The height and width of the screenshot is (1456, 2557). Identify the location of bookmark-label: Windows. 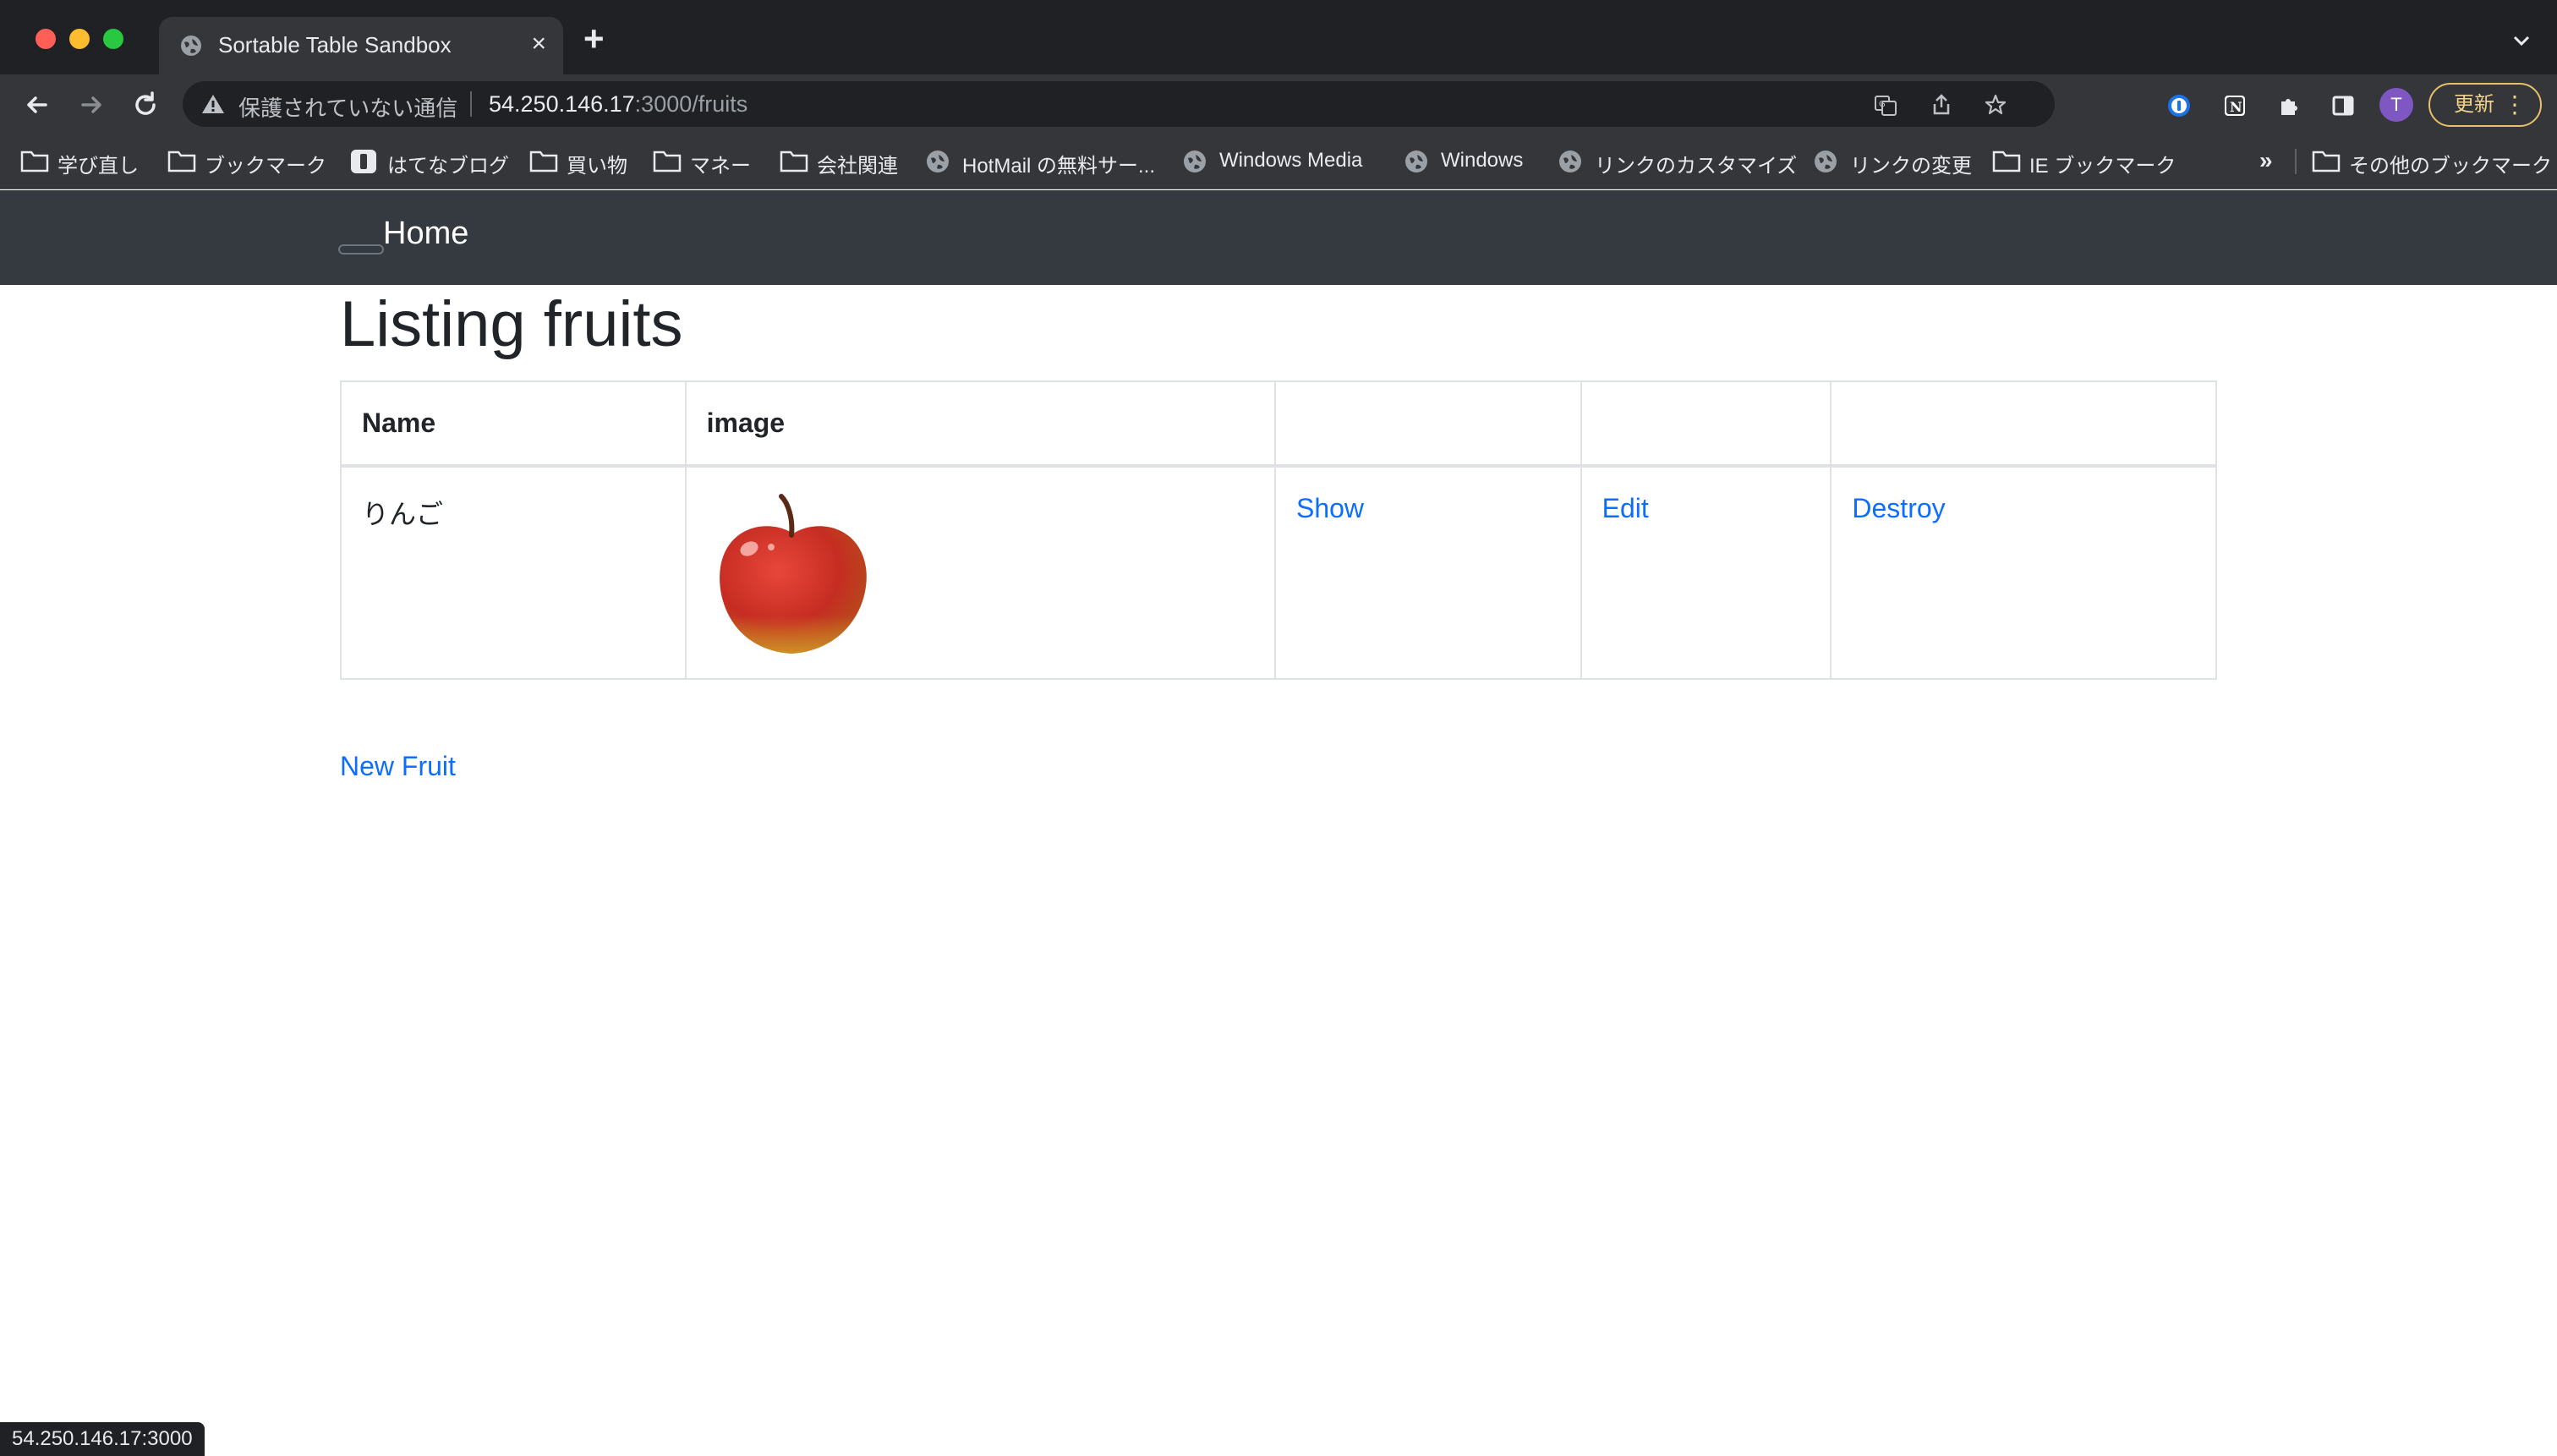
(1482, 160).